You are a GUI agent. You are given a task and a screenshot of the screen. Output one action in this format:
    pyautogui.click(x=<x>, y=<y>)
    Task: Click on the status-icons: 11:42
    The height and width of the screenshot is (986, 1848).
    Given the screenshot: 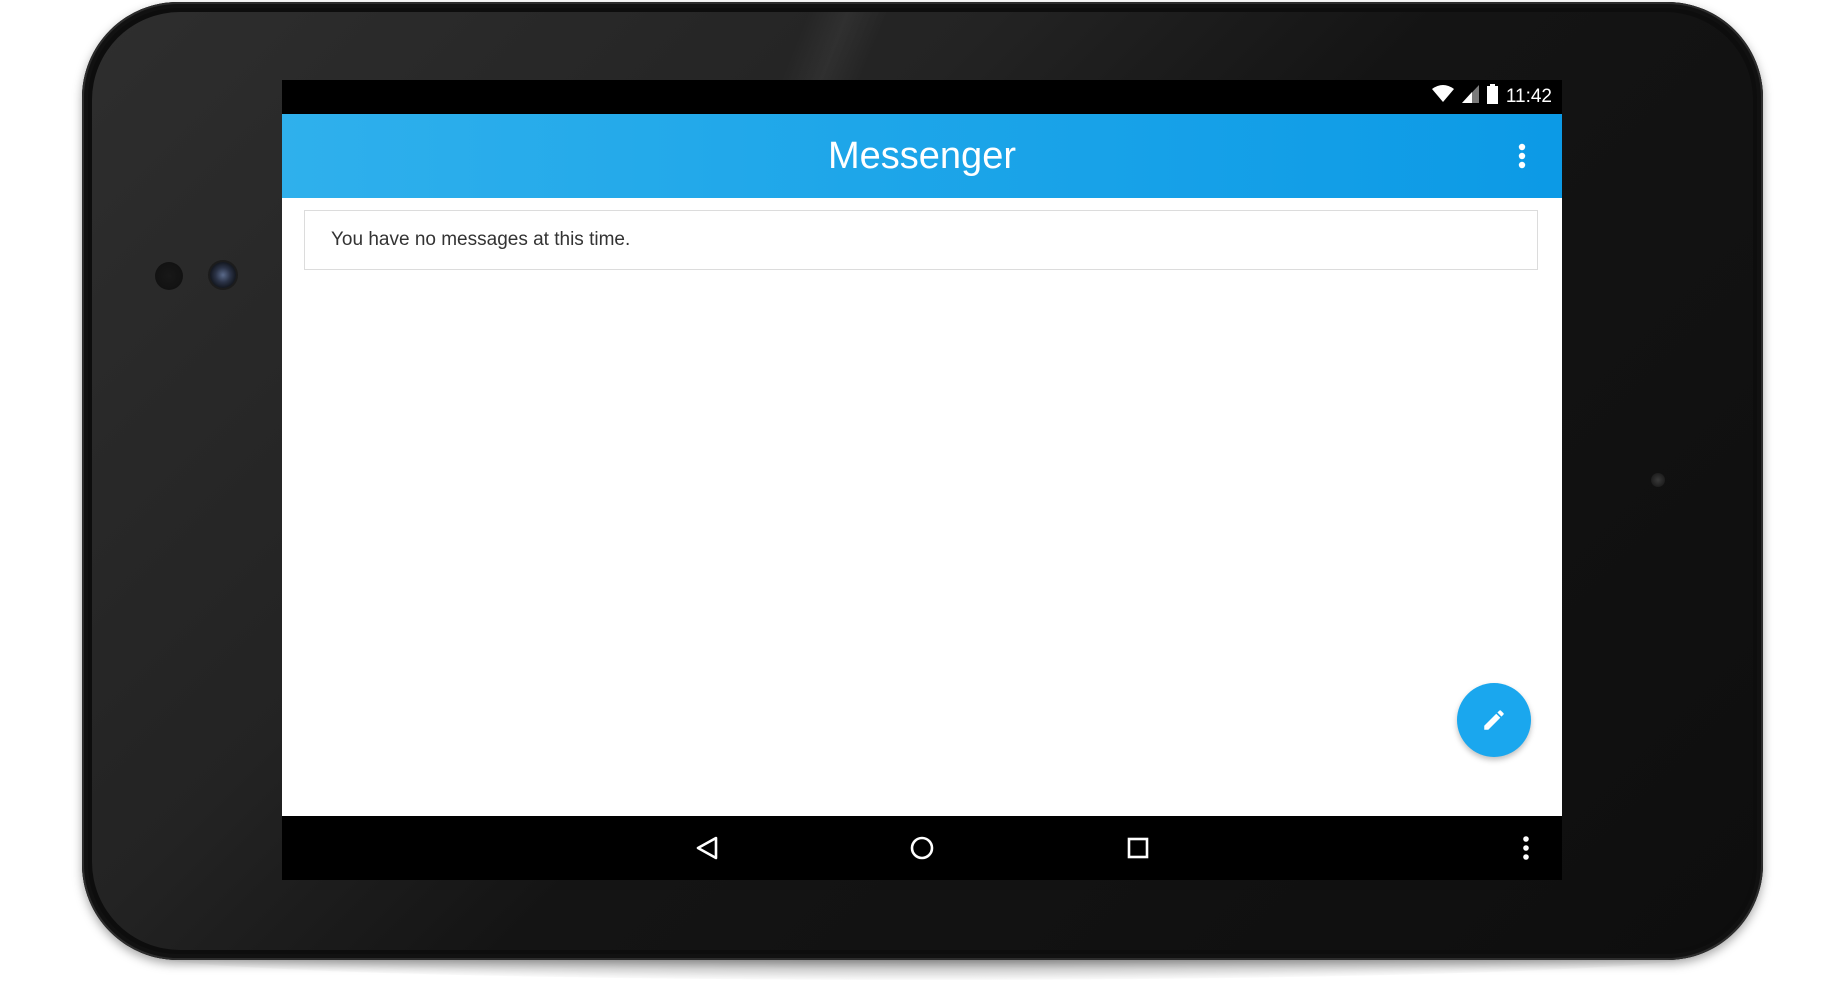 What is the action you would take?
    pyautogui.click(x=1491, y=97)
    